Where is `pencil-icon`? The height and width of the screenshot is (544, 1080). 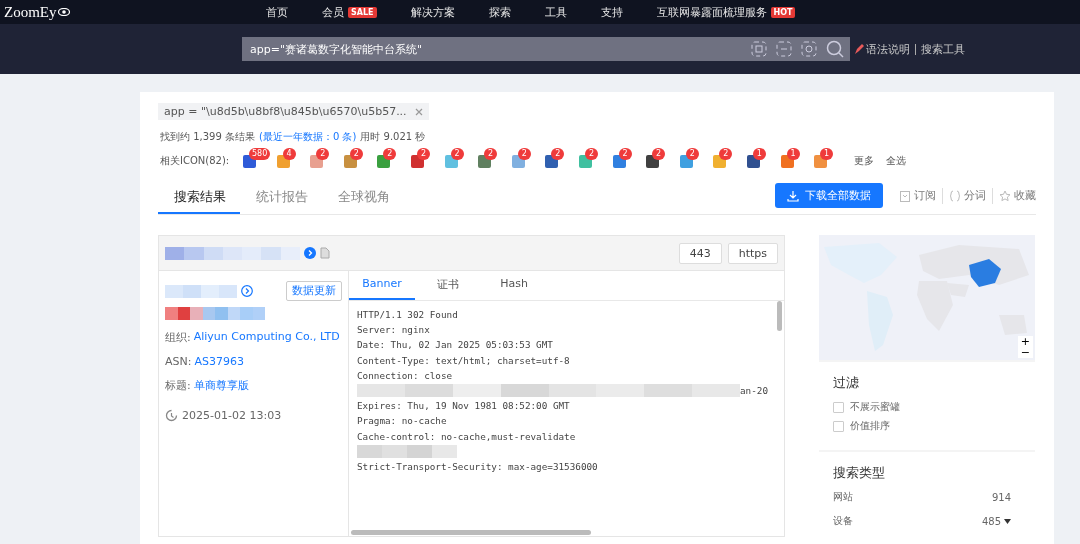
pencil-icon is located at coordinates (859, 49).